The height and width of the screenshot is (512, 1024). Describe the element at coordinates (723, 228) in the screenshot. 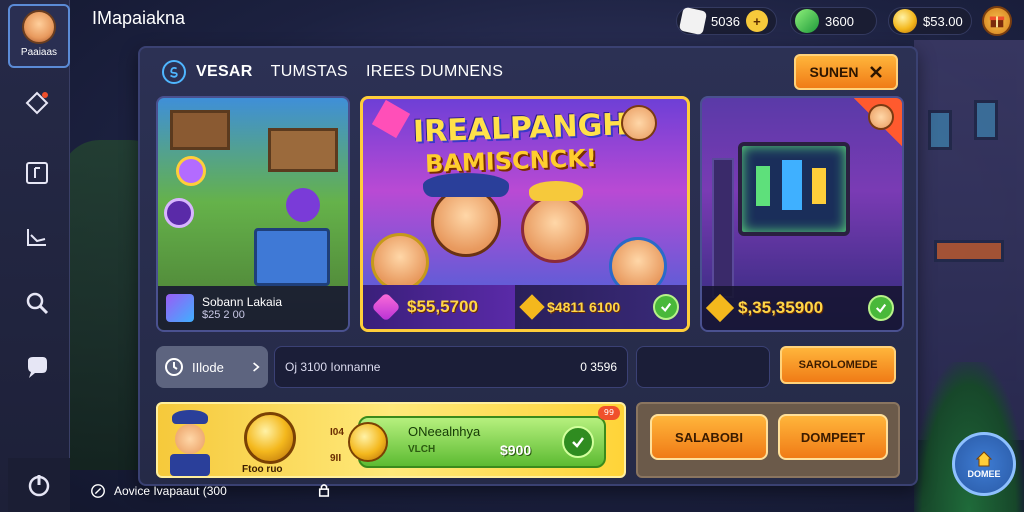

I see `pillar-illustration` at that location.